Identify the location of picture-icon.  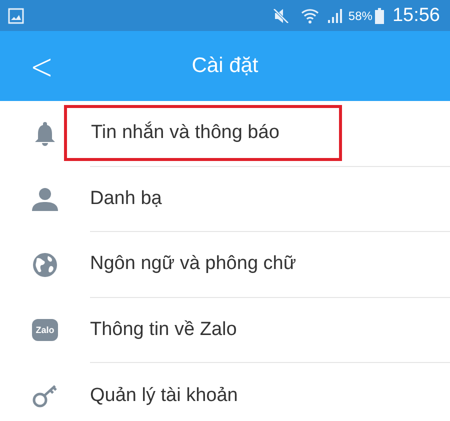
(16, 16).